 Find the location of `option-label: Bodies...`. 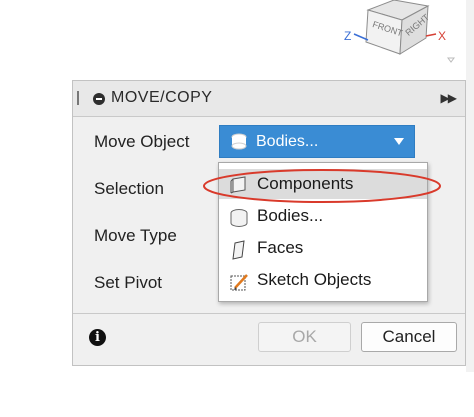

option-label: Bodies... is located at coordinates (290, 215).